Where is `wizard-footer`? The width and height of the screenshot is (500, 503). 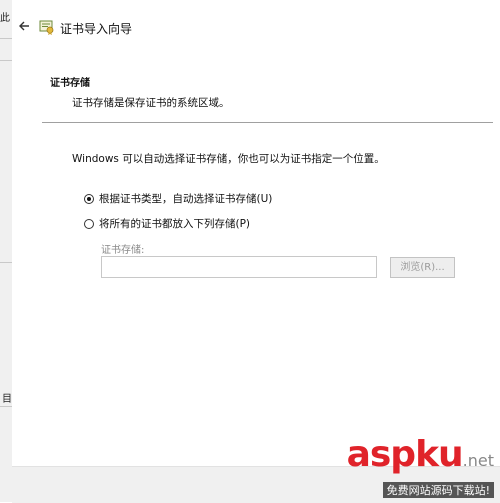
wizard-footer is located at coordinates (256, 484).